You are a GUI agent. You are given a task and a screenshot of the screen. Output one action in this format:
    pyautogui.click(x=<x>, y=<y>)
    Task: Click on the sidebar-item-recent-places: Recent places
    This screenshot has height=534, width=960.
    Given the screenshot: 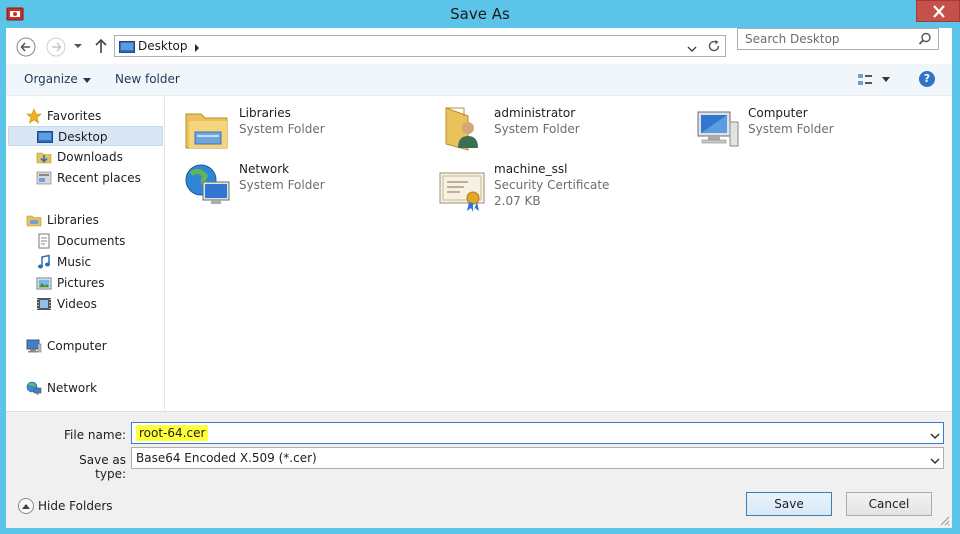 What is the action you would take?
    pyautogui.click(x=85, y=178)
    